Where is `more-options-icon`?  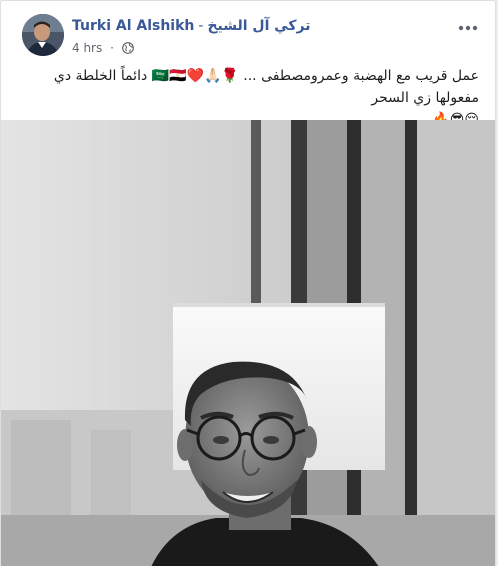 more-options-icon is located at coordinates (468, 28).